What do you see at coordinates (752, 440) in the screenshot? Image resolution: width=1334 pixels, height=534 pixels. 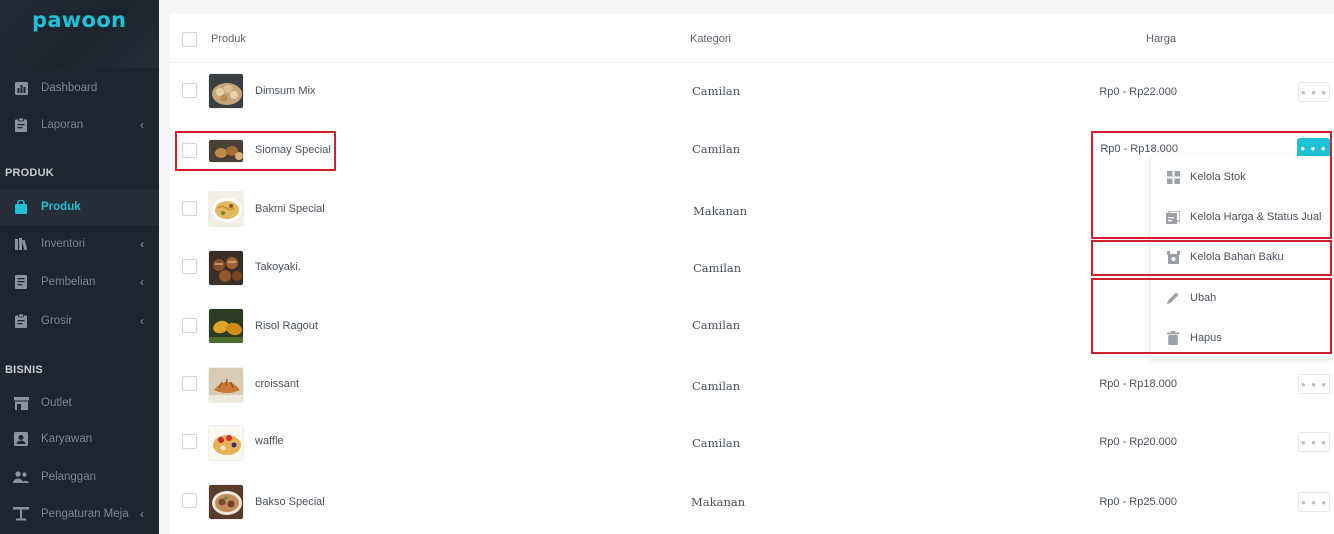 I see `table-row: waffle Camilan Rp0 - Rp20.000 • • •` at bounding box center [752, 440].